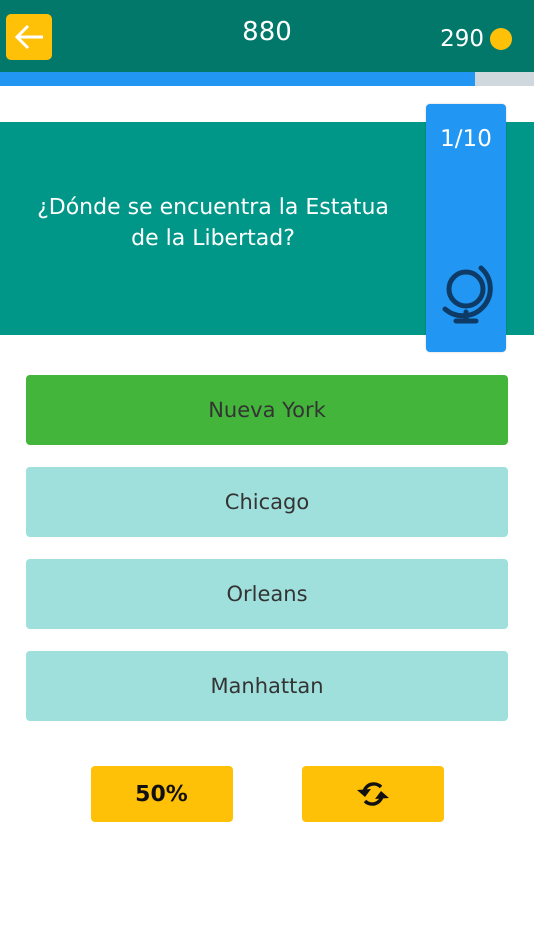 The width and height of the screenshot is (534, 950). Describe the element at coordinates (501, 39) in the screenshot. I see `coin-icon` at that location.